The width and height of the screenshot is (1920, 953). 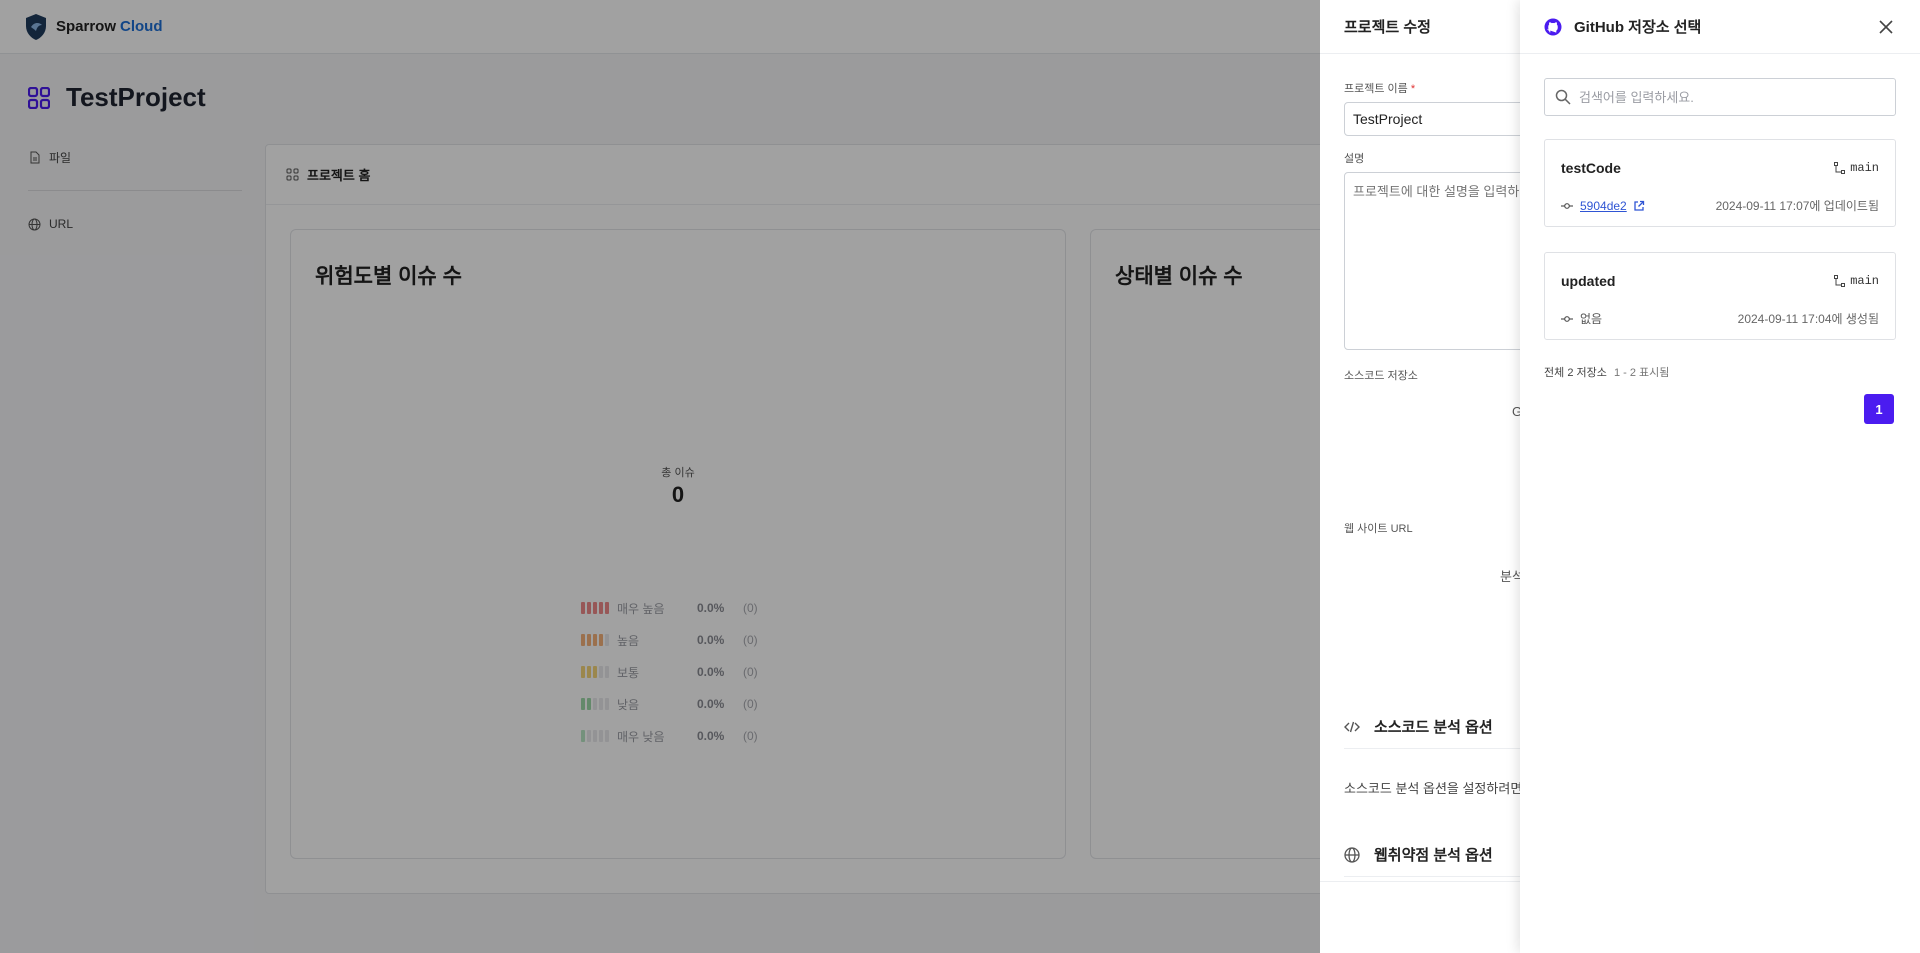 I want to click on github-icon, so click(x=1553, y=26).